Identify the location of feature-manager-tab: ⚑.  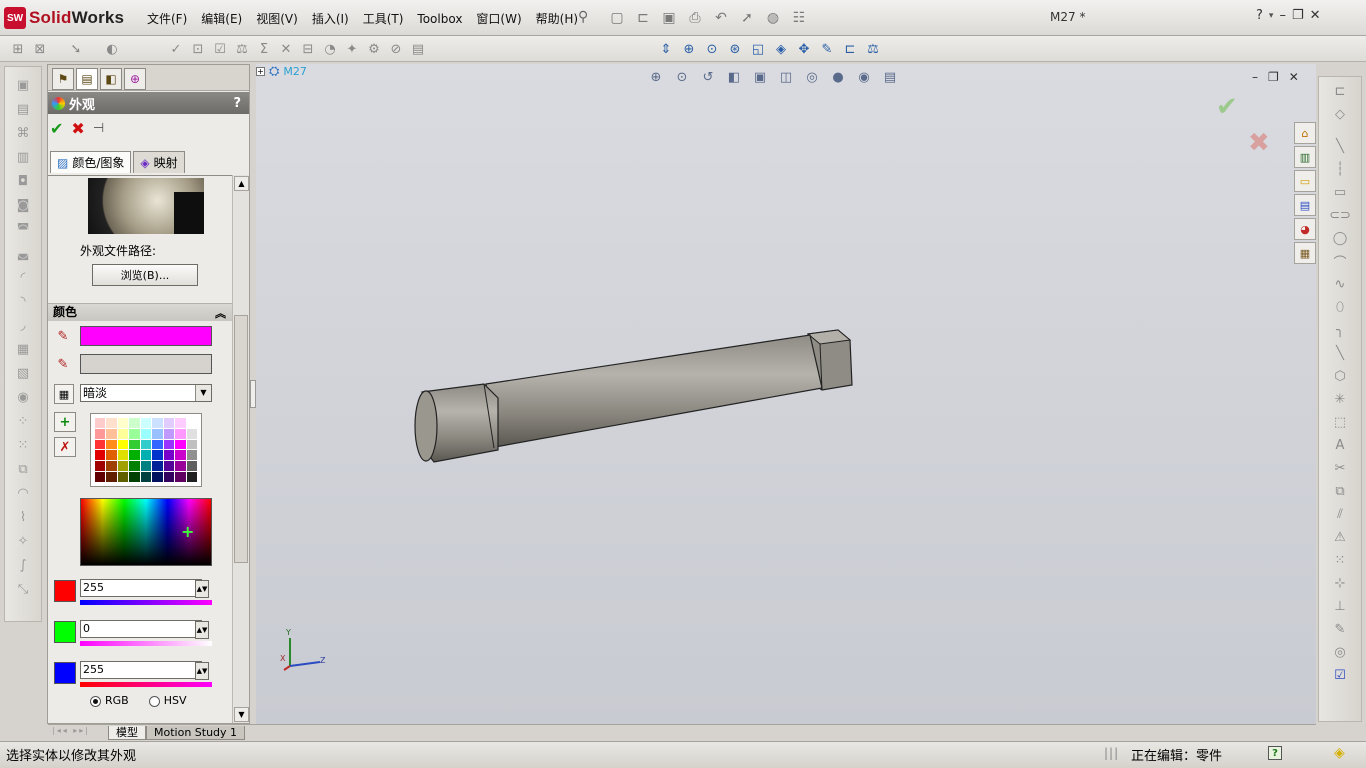
(63, 79).